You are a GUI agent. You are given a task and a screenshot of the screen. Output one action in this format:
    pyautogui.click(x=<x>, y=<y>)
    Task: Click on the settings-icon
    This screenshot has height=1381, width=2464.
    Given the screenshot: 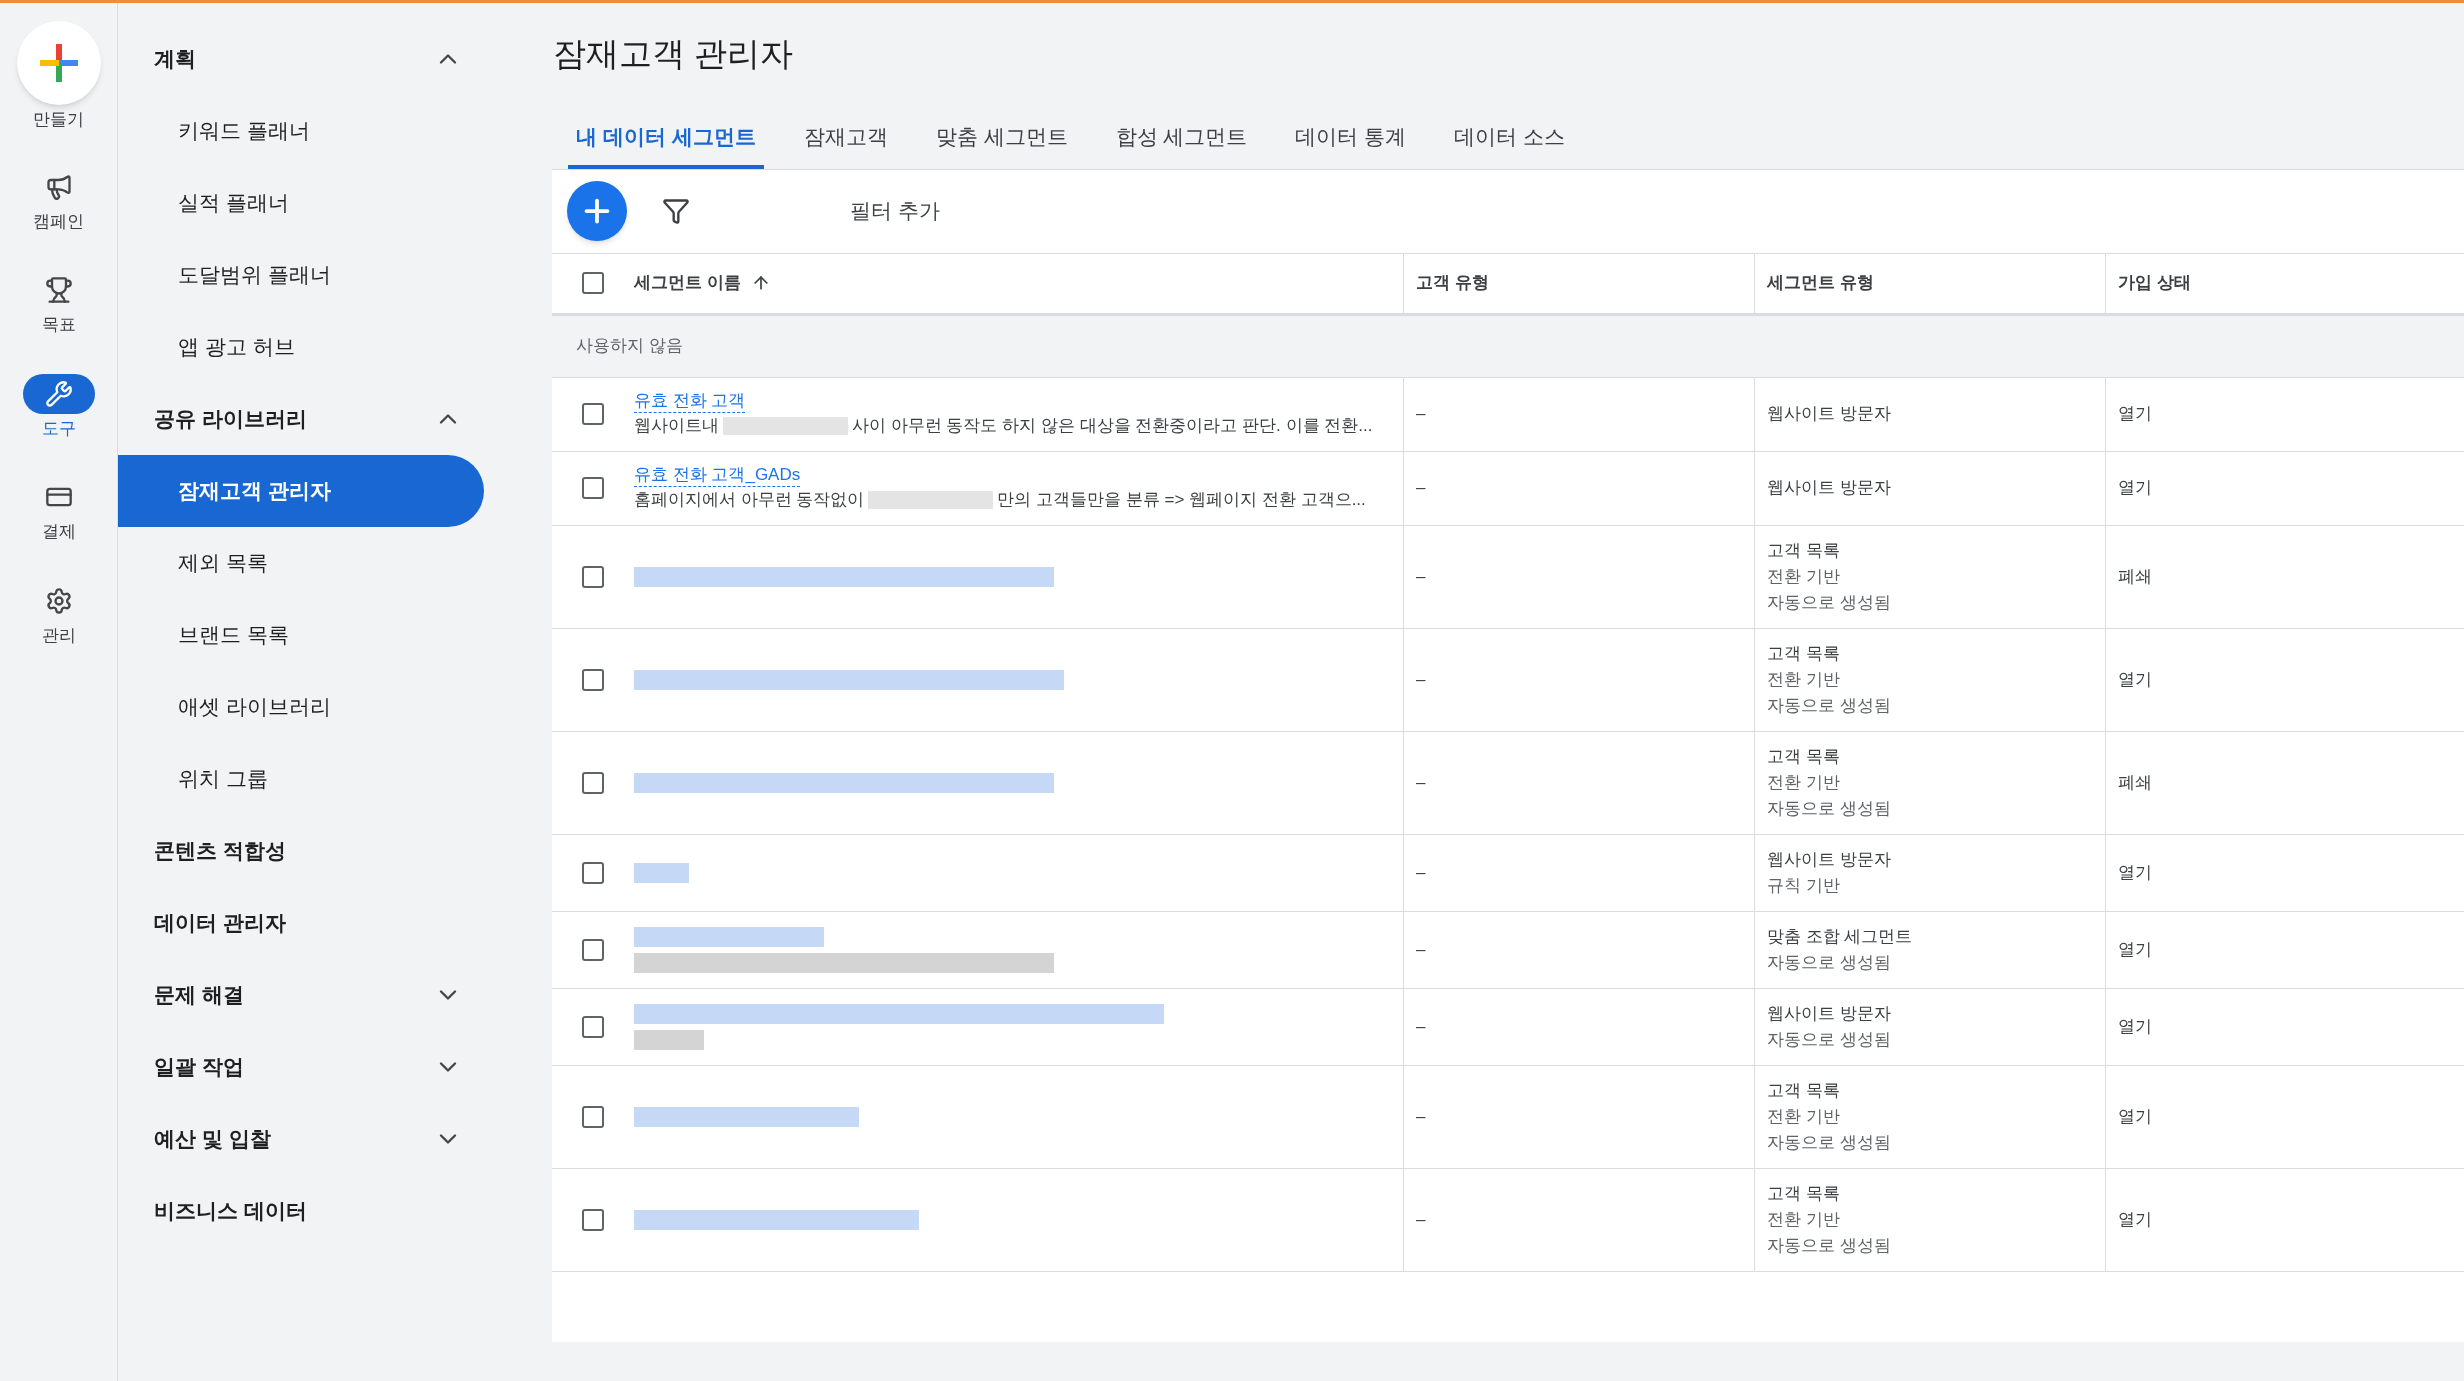 What is the action you would take?
    pyautogui.click(x=58, y=600)
    